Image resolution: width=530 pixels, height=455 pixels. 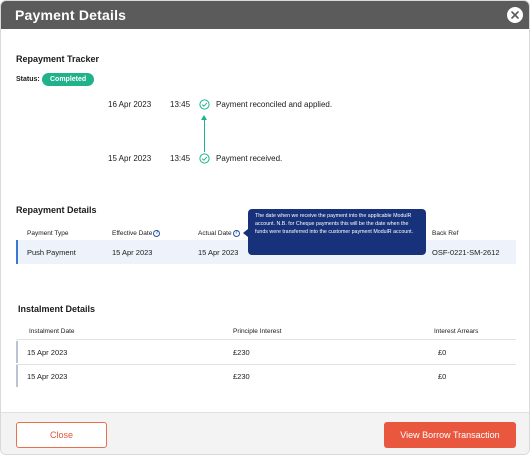 I want to click on timeline-text: Payment received., so click(x=249, y=158).